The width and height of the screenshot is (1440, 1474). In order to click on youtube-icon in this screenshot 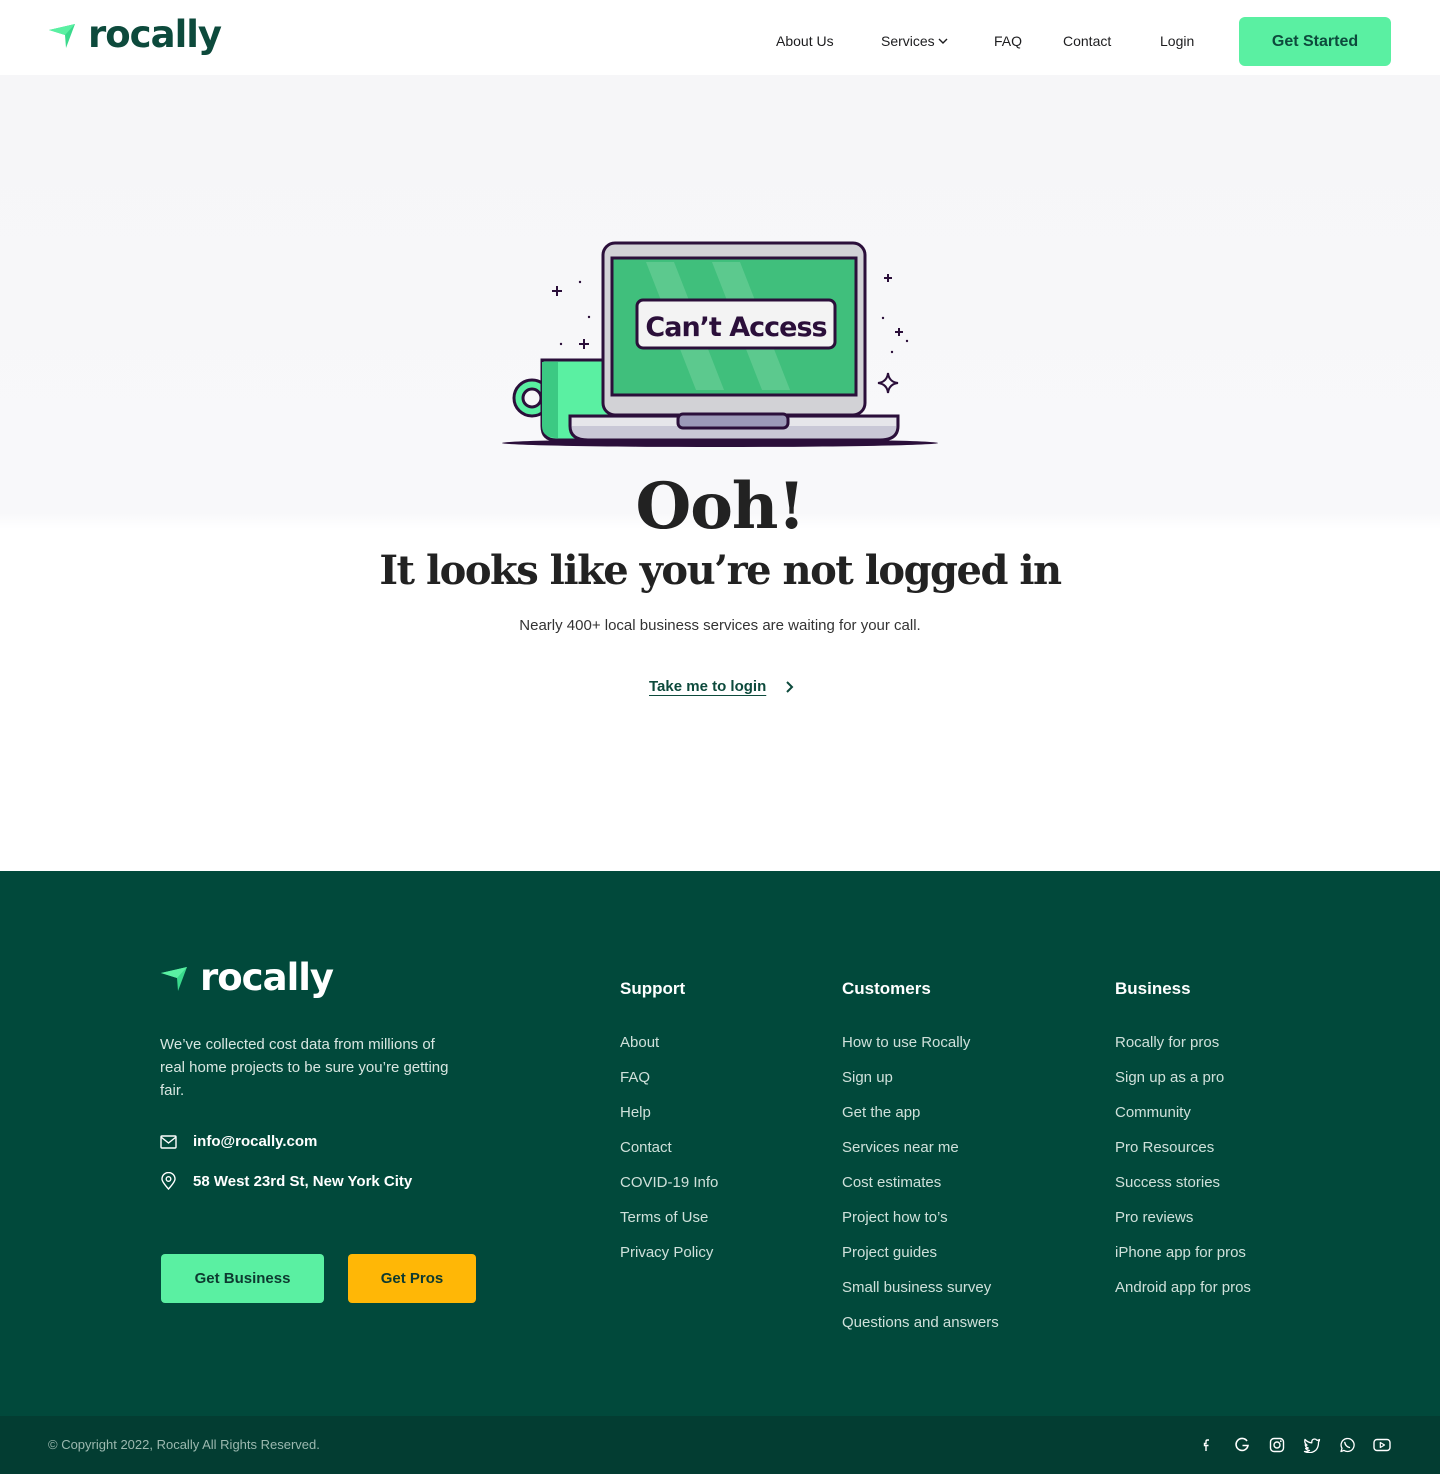, I will do `click(1382, 1445)`.